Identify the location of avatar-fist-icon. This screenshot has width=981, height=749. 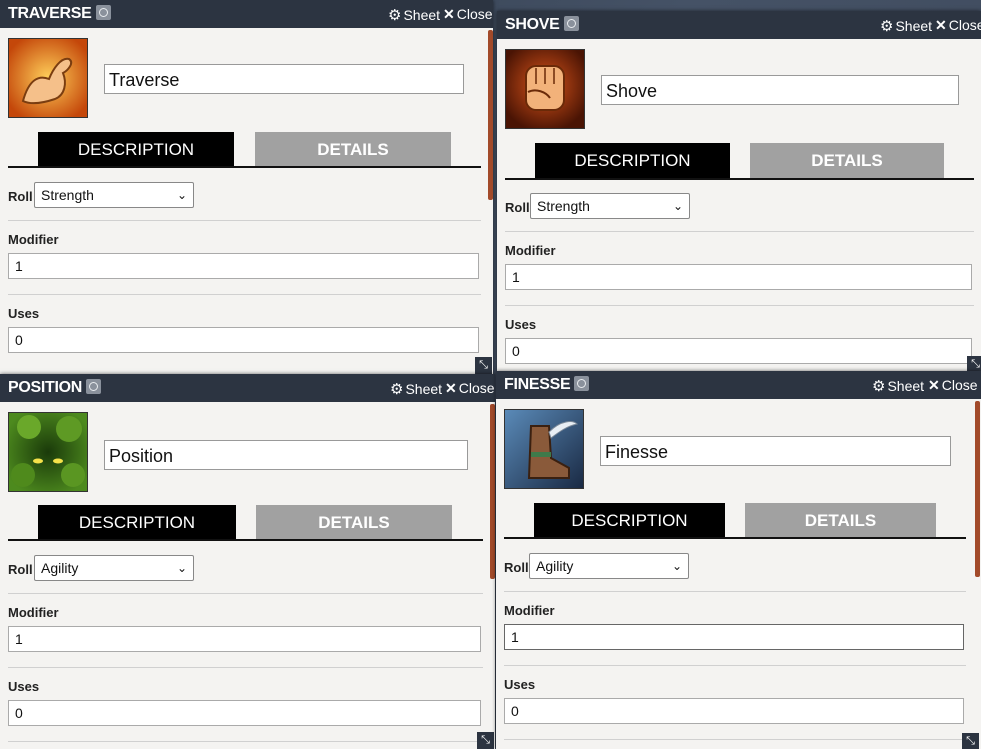
(545, 89).